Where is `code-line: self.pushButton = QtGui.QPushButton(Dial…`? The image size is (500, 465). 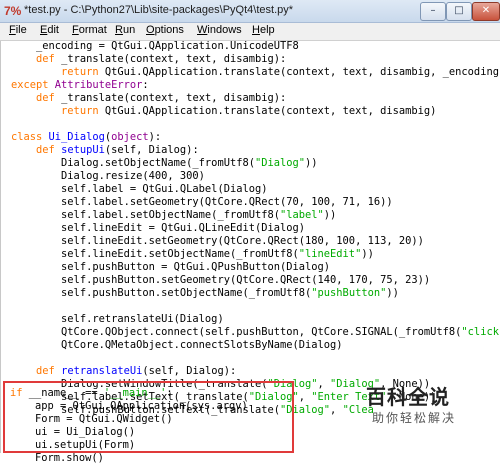
code-line: self.pushButton = QtGui.QPushButton(Dial… is located at coordinates (171, 267).